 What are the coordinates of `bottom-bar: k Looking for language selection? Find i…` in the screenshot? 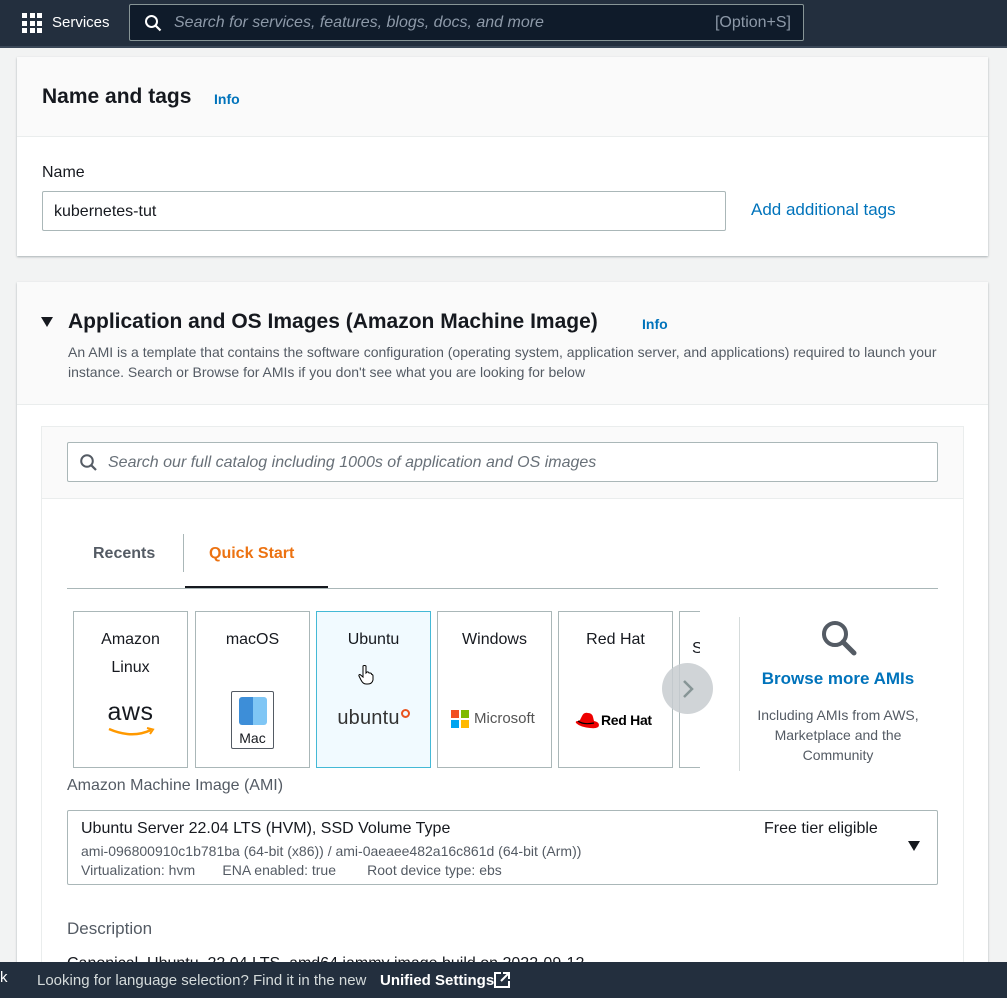 It's located at (503, 980).